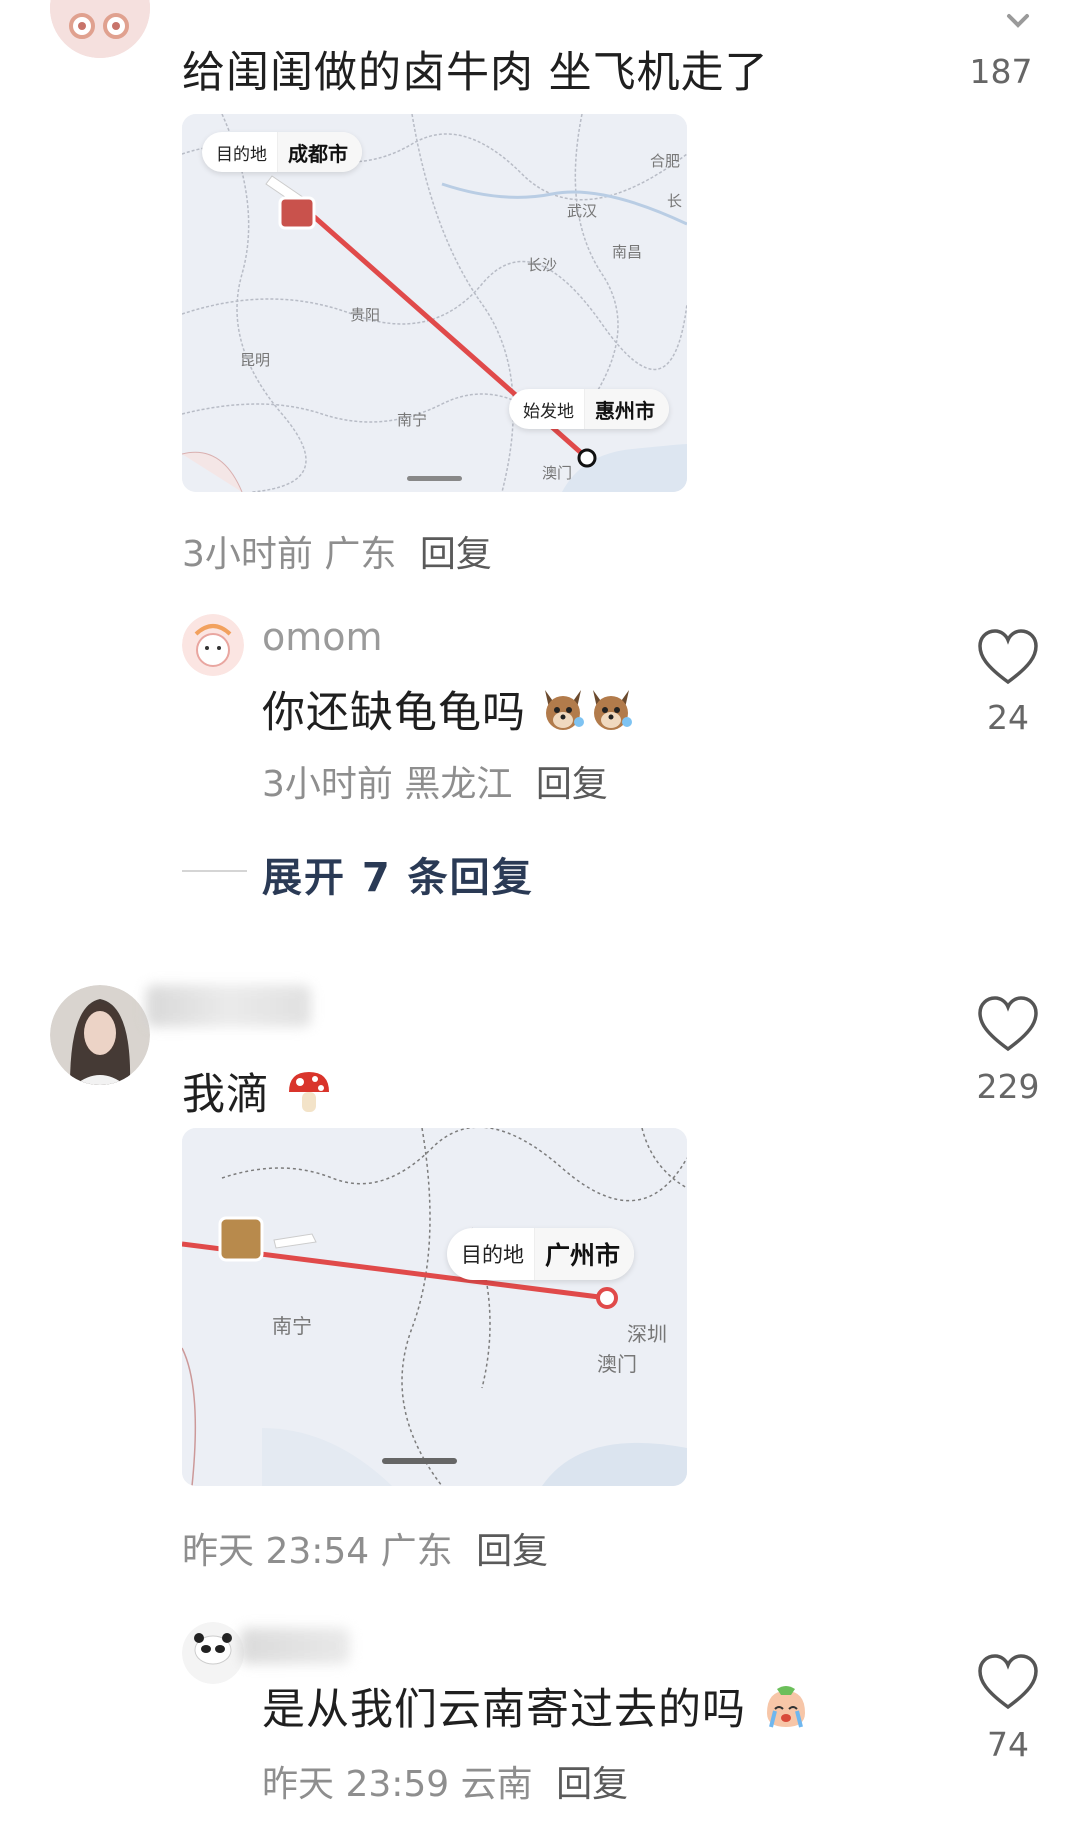 The image size is (1080, 1844). Describe the element at coordinates (588, 715) in the screenshot. I see `dog-emoji-icon` at that location.